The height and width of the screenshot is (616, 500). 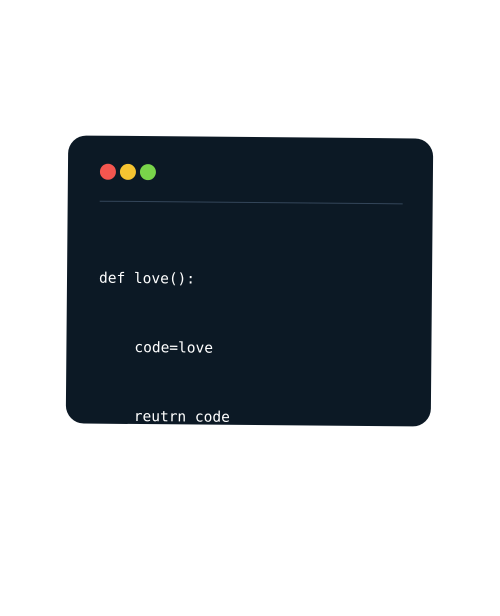 What do you see at coordinates (166, 555) in the screenshot?
I see `code-line: print(“I <3”, x)` at bounding box center [166, 555].